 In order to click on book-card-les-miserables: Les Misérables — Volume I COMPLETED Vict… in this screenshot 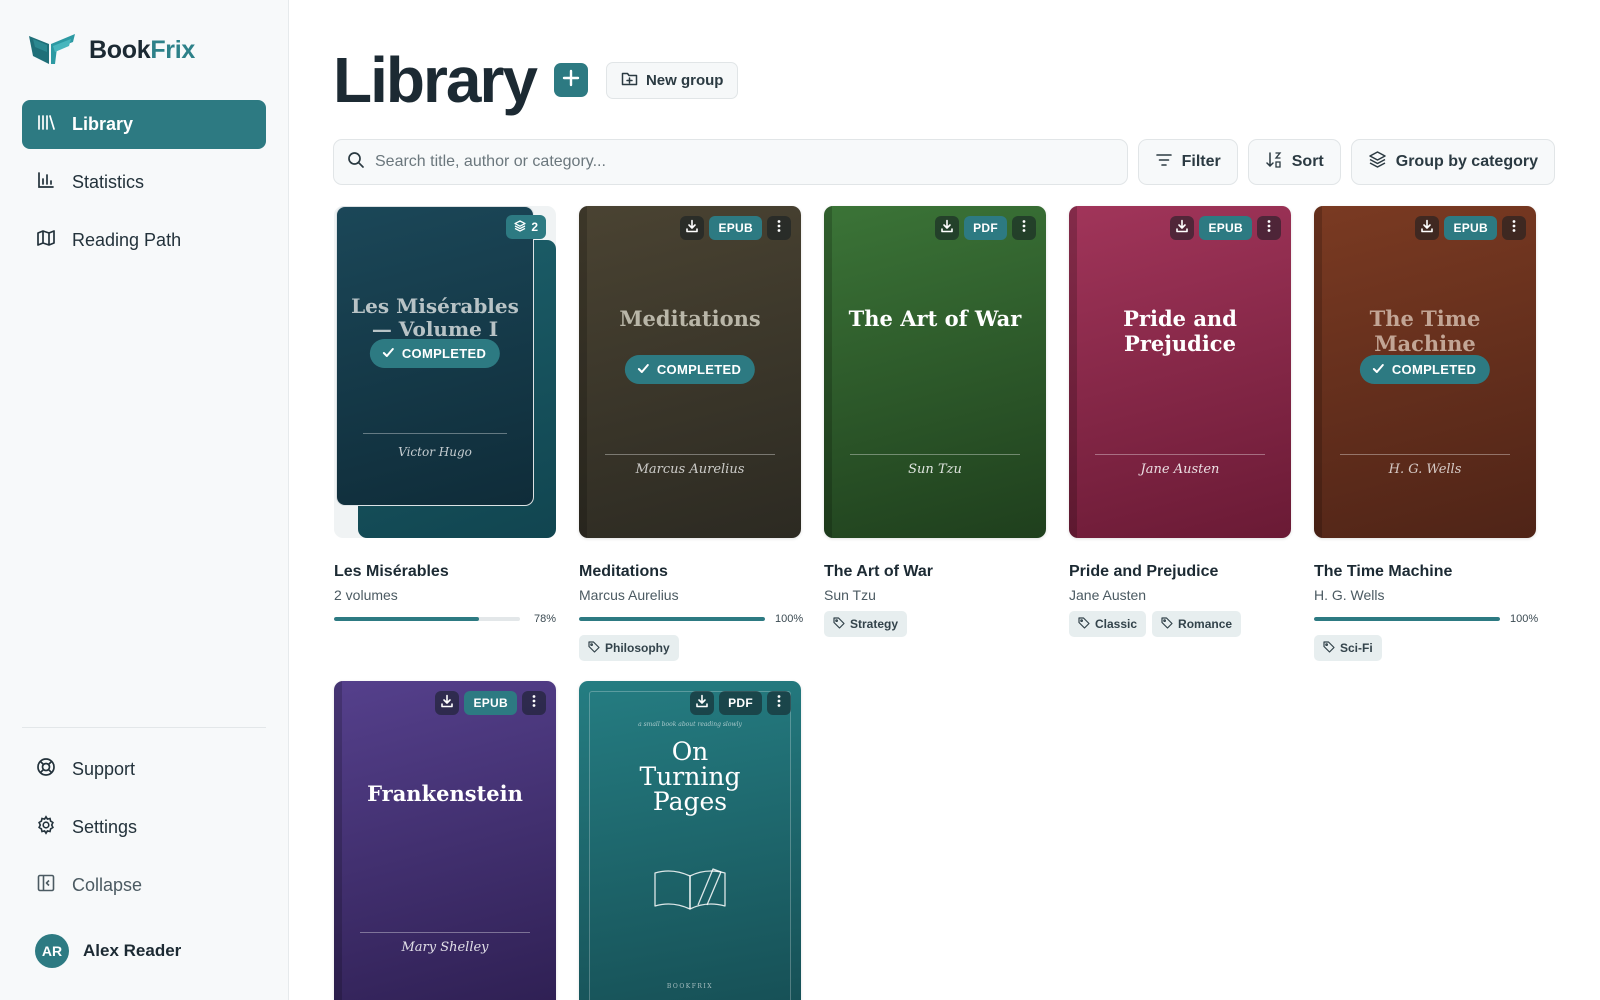, I will do `click(445, 415)`.